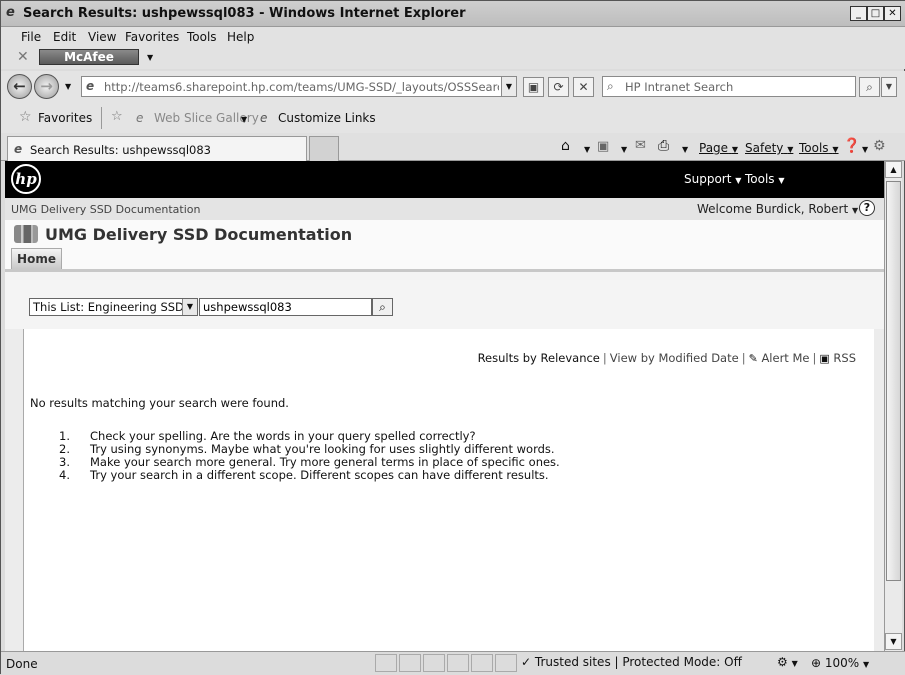 This screenshot has width=905, height=675. Describe the element at coordinates (875, 13) in the screenshot. I see `maximize-button: □` at that location.